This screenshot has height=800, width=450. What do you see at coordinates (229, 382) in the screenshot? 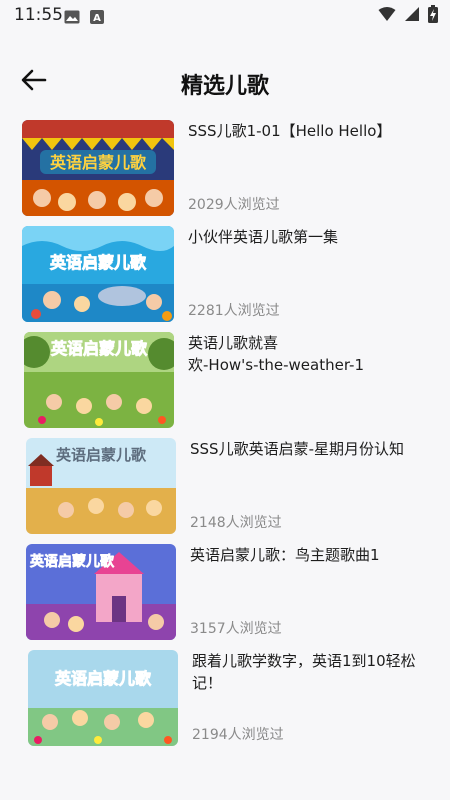
I see `list-item: 英语启蒙儿歌 英语儿歌就喜 欢-How's-the-weather-1` at bounding box center [229, 382].